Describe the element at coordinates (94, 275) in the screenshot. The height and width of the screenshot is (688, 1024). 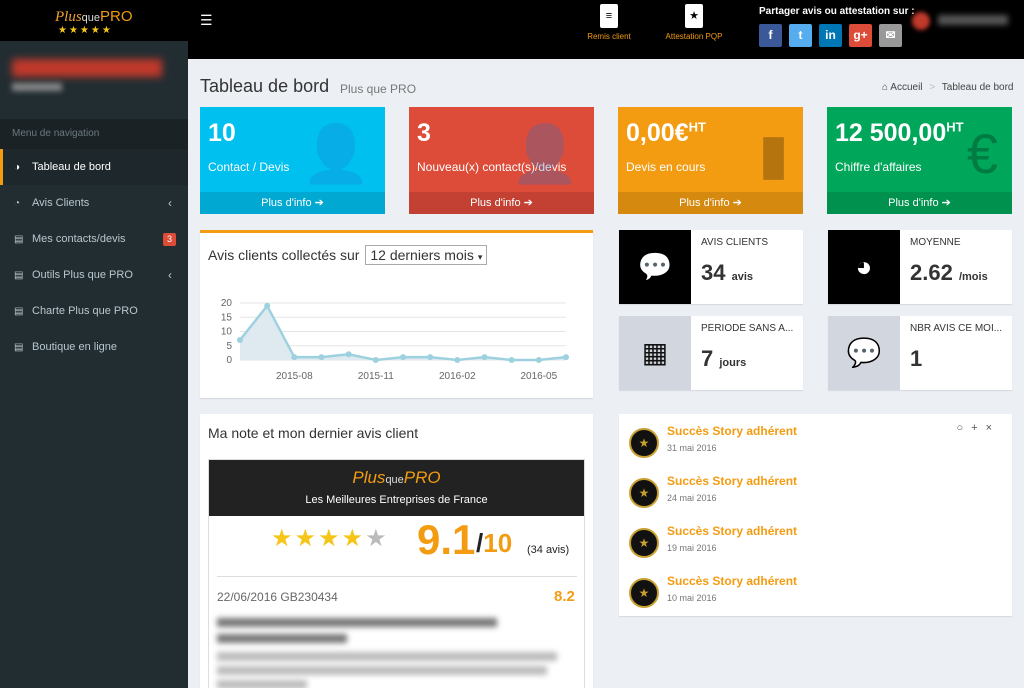
I see `sidebar-item-outils-plus-que-pro: ▤ Outils Plus que PRO ‹` at that location.